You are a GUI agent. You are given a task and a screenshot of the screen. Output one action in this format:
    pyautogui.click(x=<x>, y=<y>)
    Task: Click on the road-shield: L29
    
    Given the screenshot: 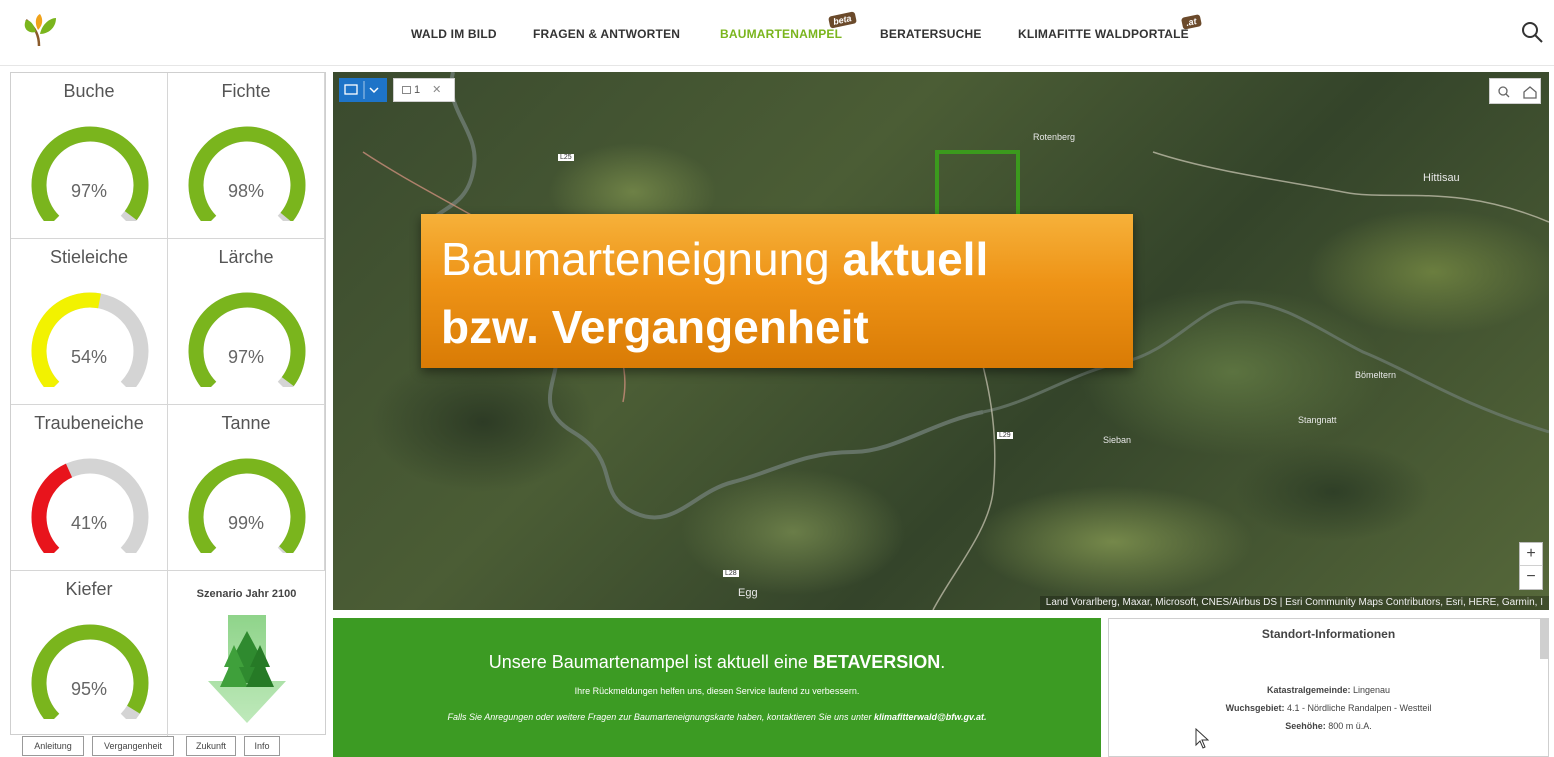 What is the action you would take?
    pyautogui.click(x=1005, y=435)
    